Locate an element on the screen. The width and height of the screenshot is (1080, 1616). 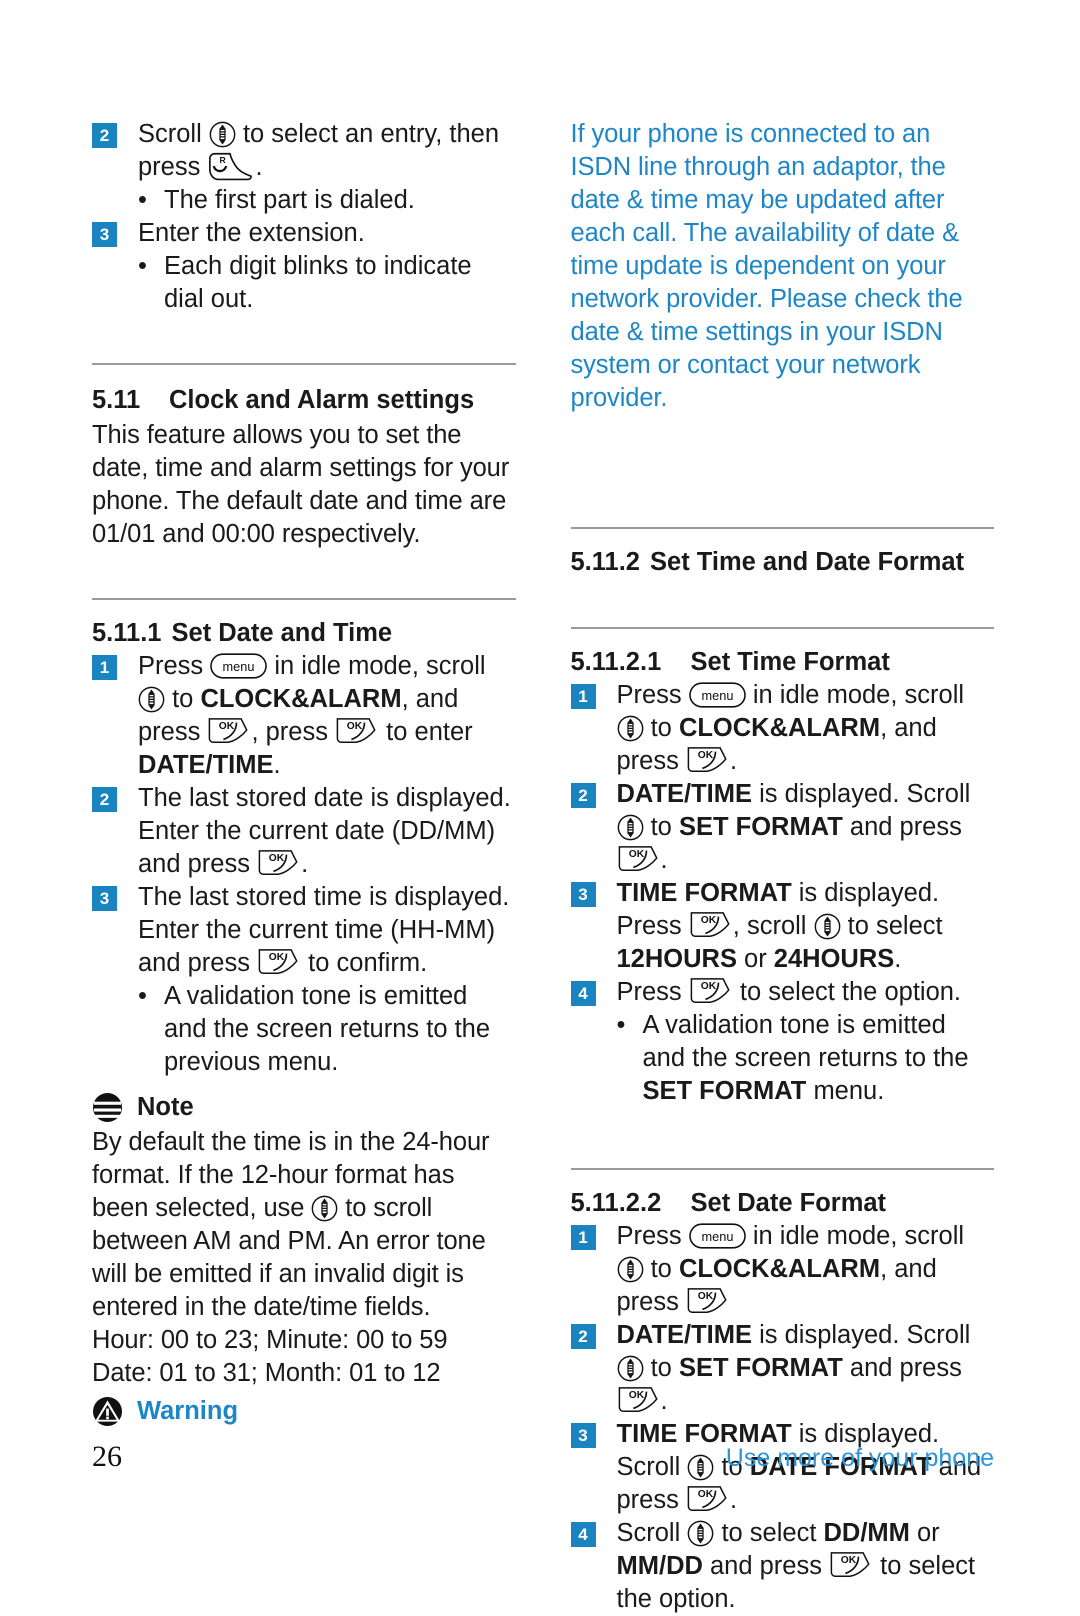
note-range-date: Date: 01 to 31; Month: 01 to 12 is located at coordinates (266, 1373).